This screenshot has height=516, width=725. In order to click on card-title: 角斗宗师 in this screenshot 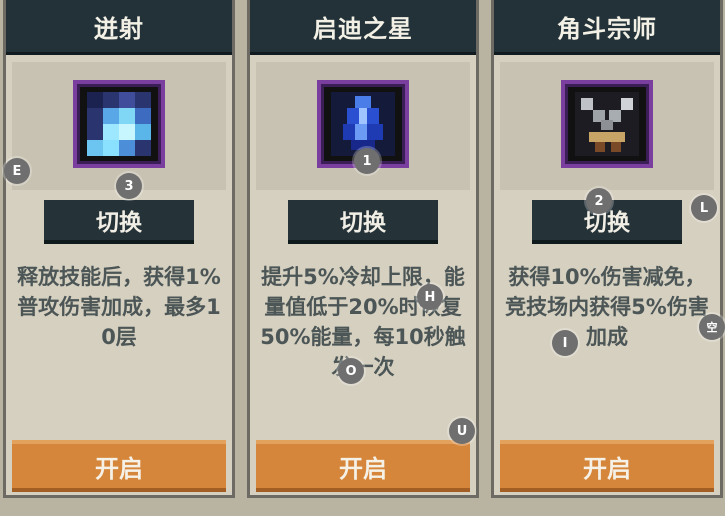, I will do `click(607, 27)`.